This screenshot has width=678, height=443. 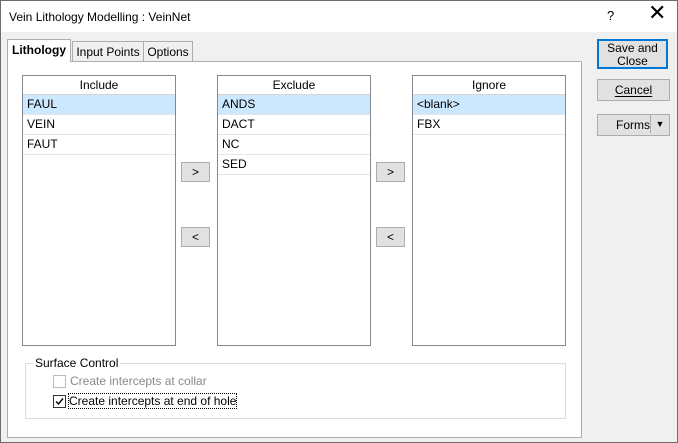 I want to click on surface-control-label: Surface Control, so click(x=77, y=363).